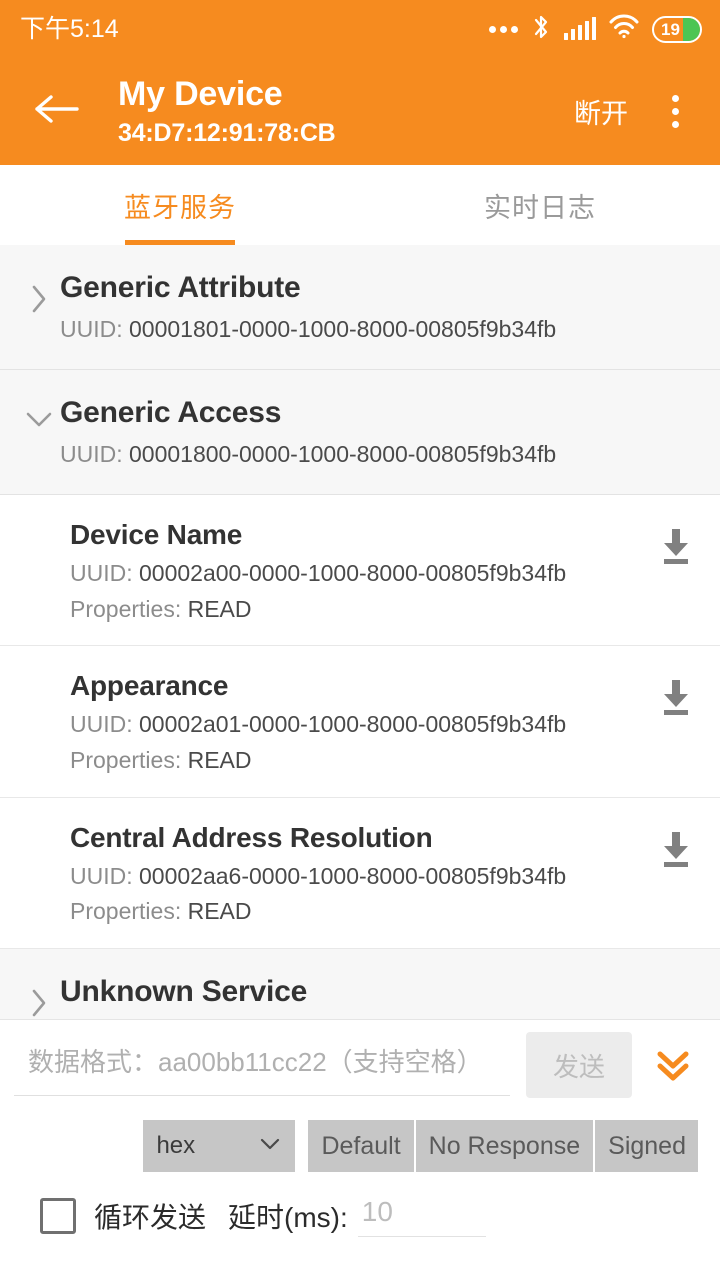 This screenshot has height=1280, width=720. Describe the element at coordinates (69, 28) in the screenshot. I see `status-time: 下午5:14` at that location.